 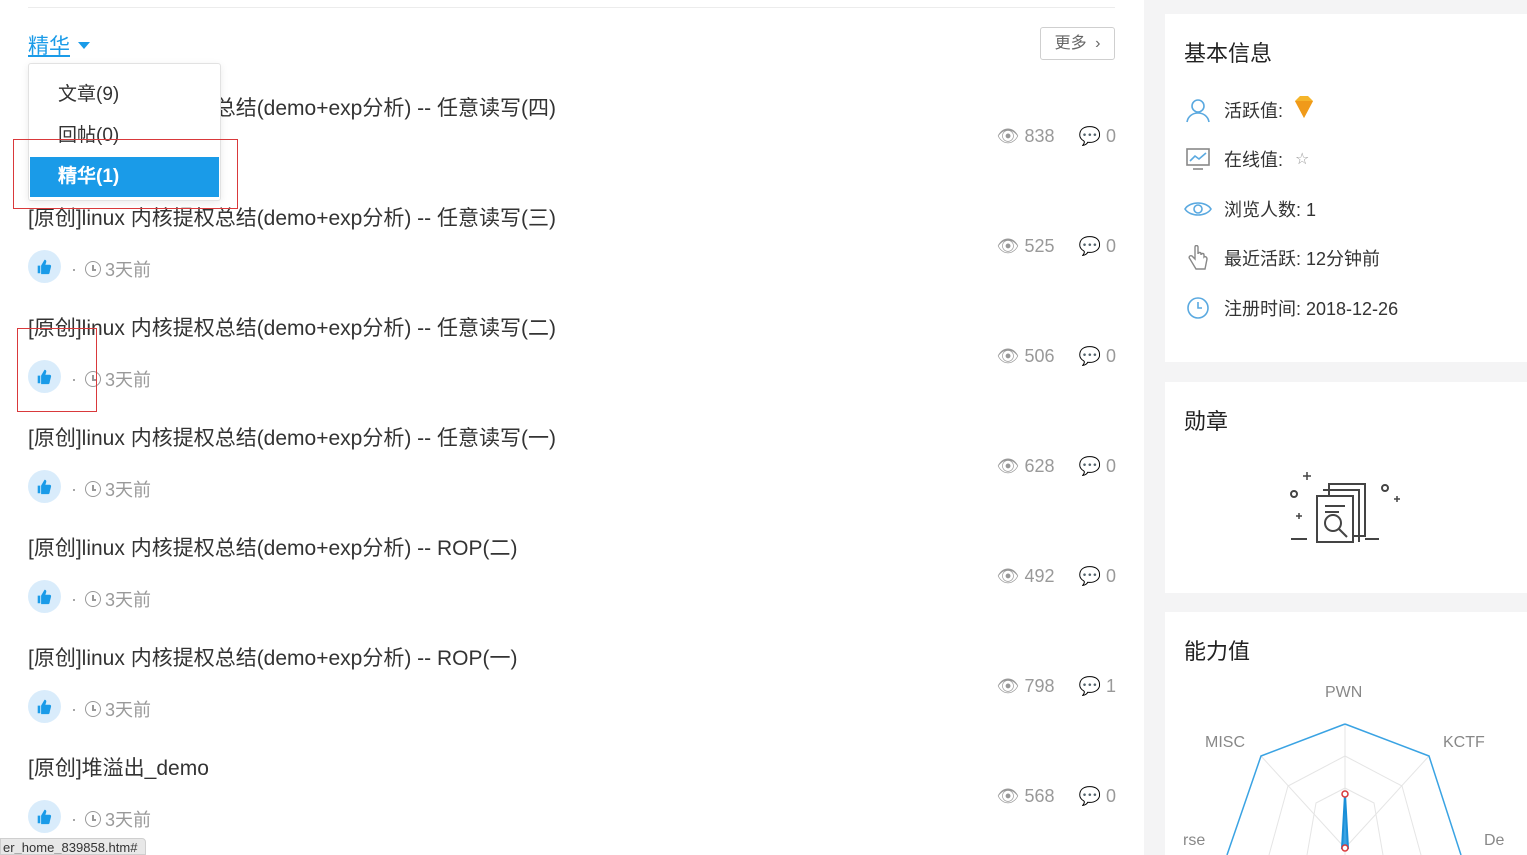 What do you see at coordinates (1302, 159) in the screenshot?
I see `star-icon: ☆` at bounding box center [1302, 159].